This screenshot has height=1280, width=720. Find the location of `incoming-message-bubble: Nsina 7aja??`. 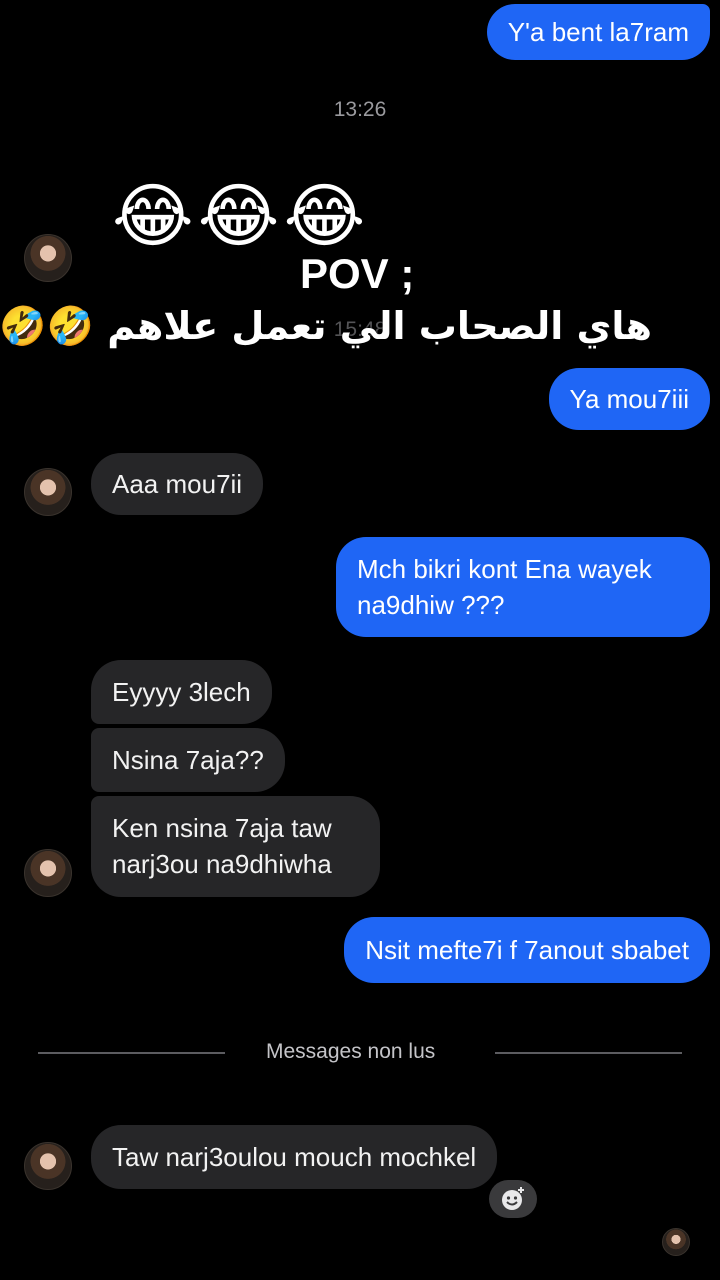

incoming-message-bubble: Nsina 7aja?? is located at coordinates (188, 760).